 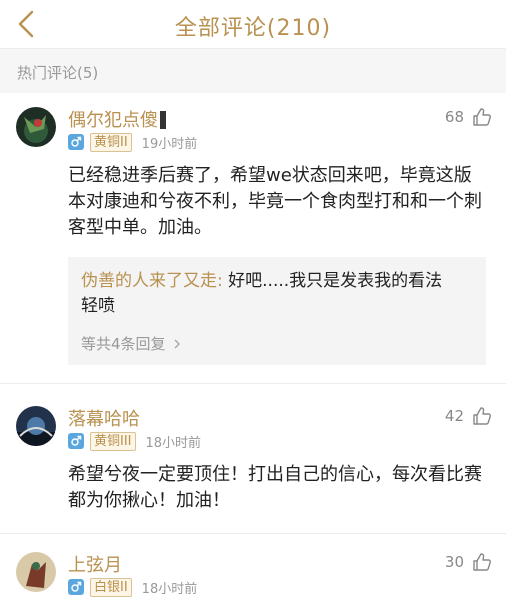 What do you see at coordinates (123, 344) in the screenshot?
I see `more-replies-label: 等共4条回复` at bounding box center [123, 344].